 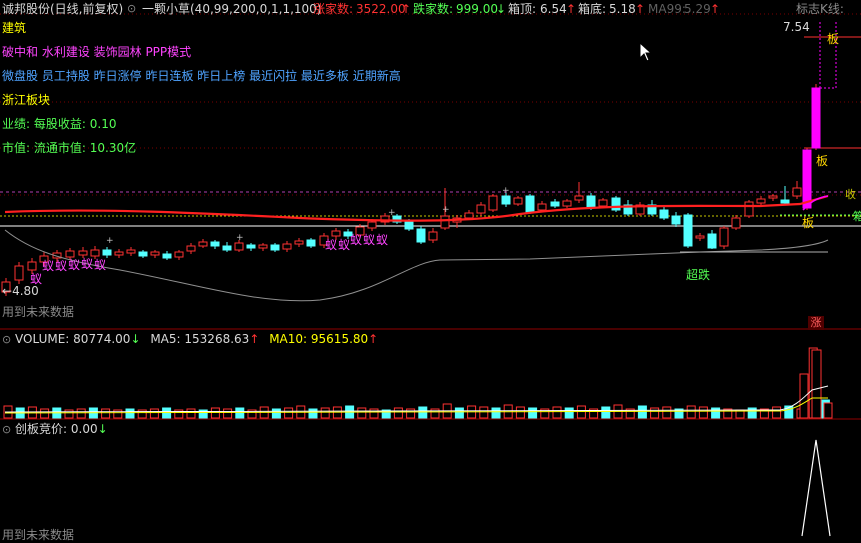 I want to click on eps-name: 每股收益:, so click(x=59, y=124).